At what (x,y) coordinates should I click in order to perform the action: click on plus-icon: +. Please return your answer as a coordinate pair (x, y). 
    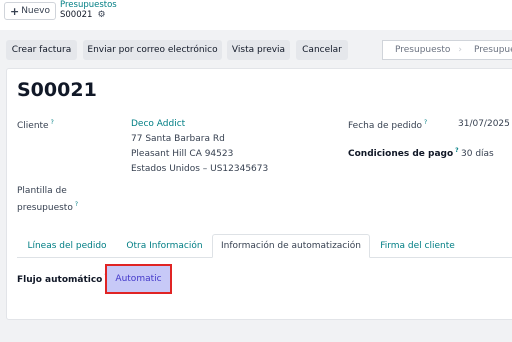
    Looking at the image, I should click on (14, 11).